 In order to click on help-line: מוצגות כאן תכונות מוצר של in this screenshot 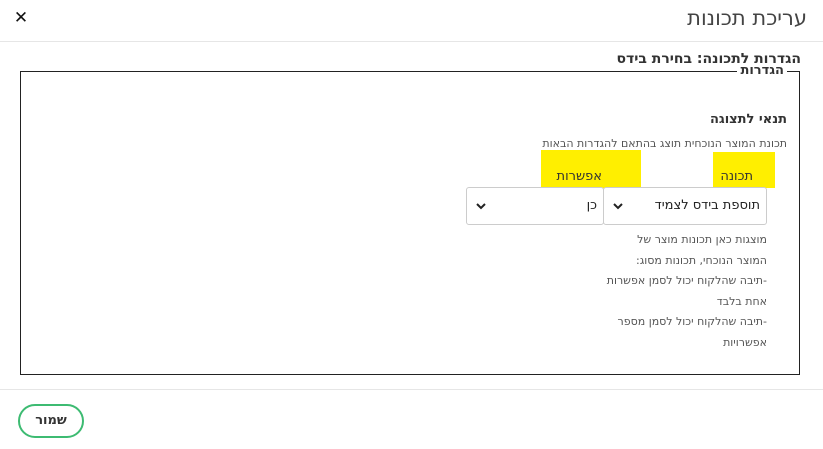, I will do `click(702, 239)`.